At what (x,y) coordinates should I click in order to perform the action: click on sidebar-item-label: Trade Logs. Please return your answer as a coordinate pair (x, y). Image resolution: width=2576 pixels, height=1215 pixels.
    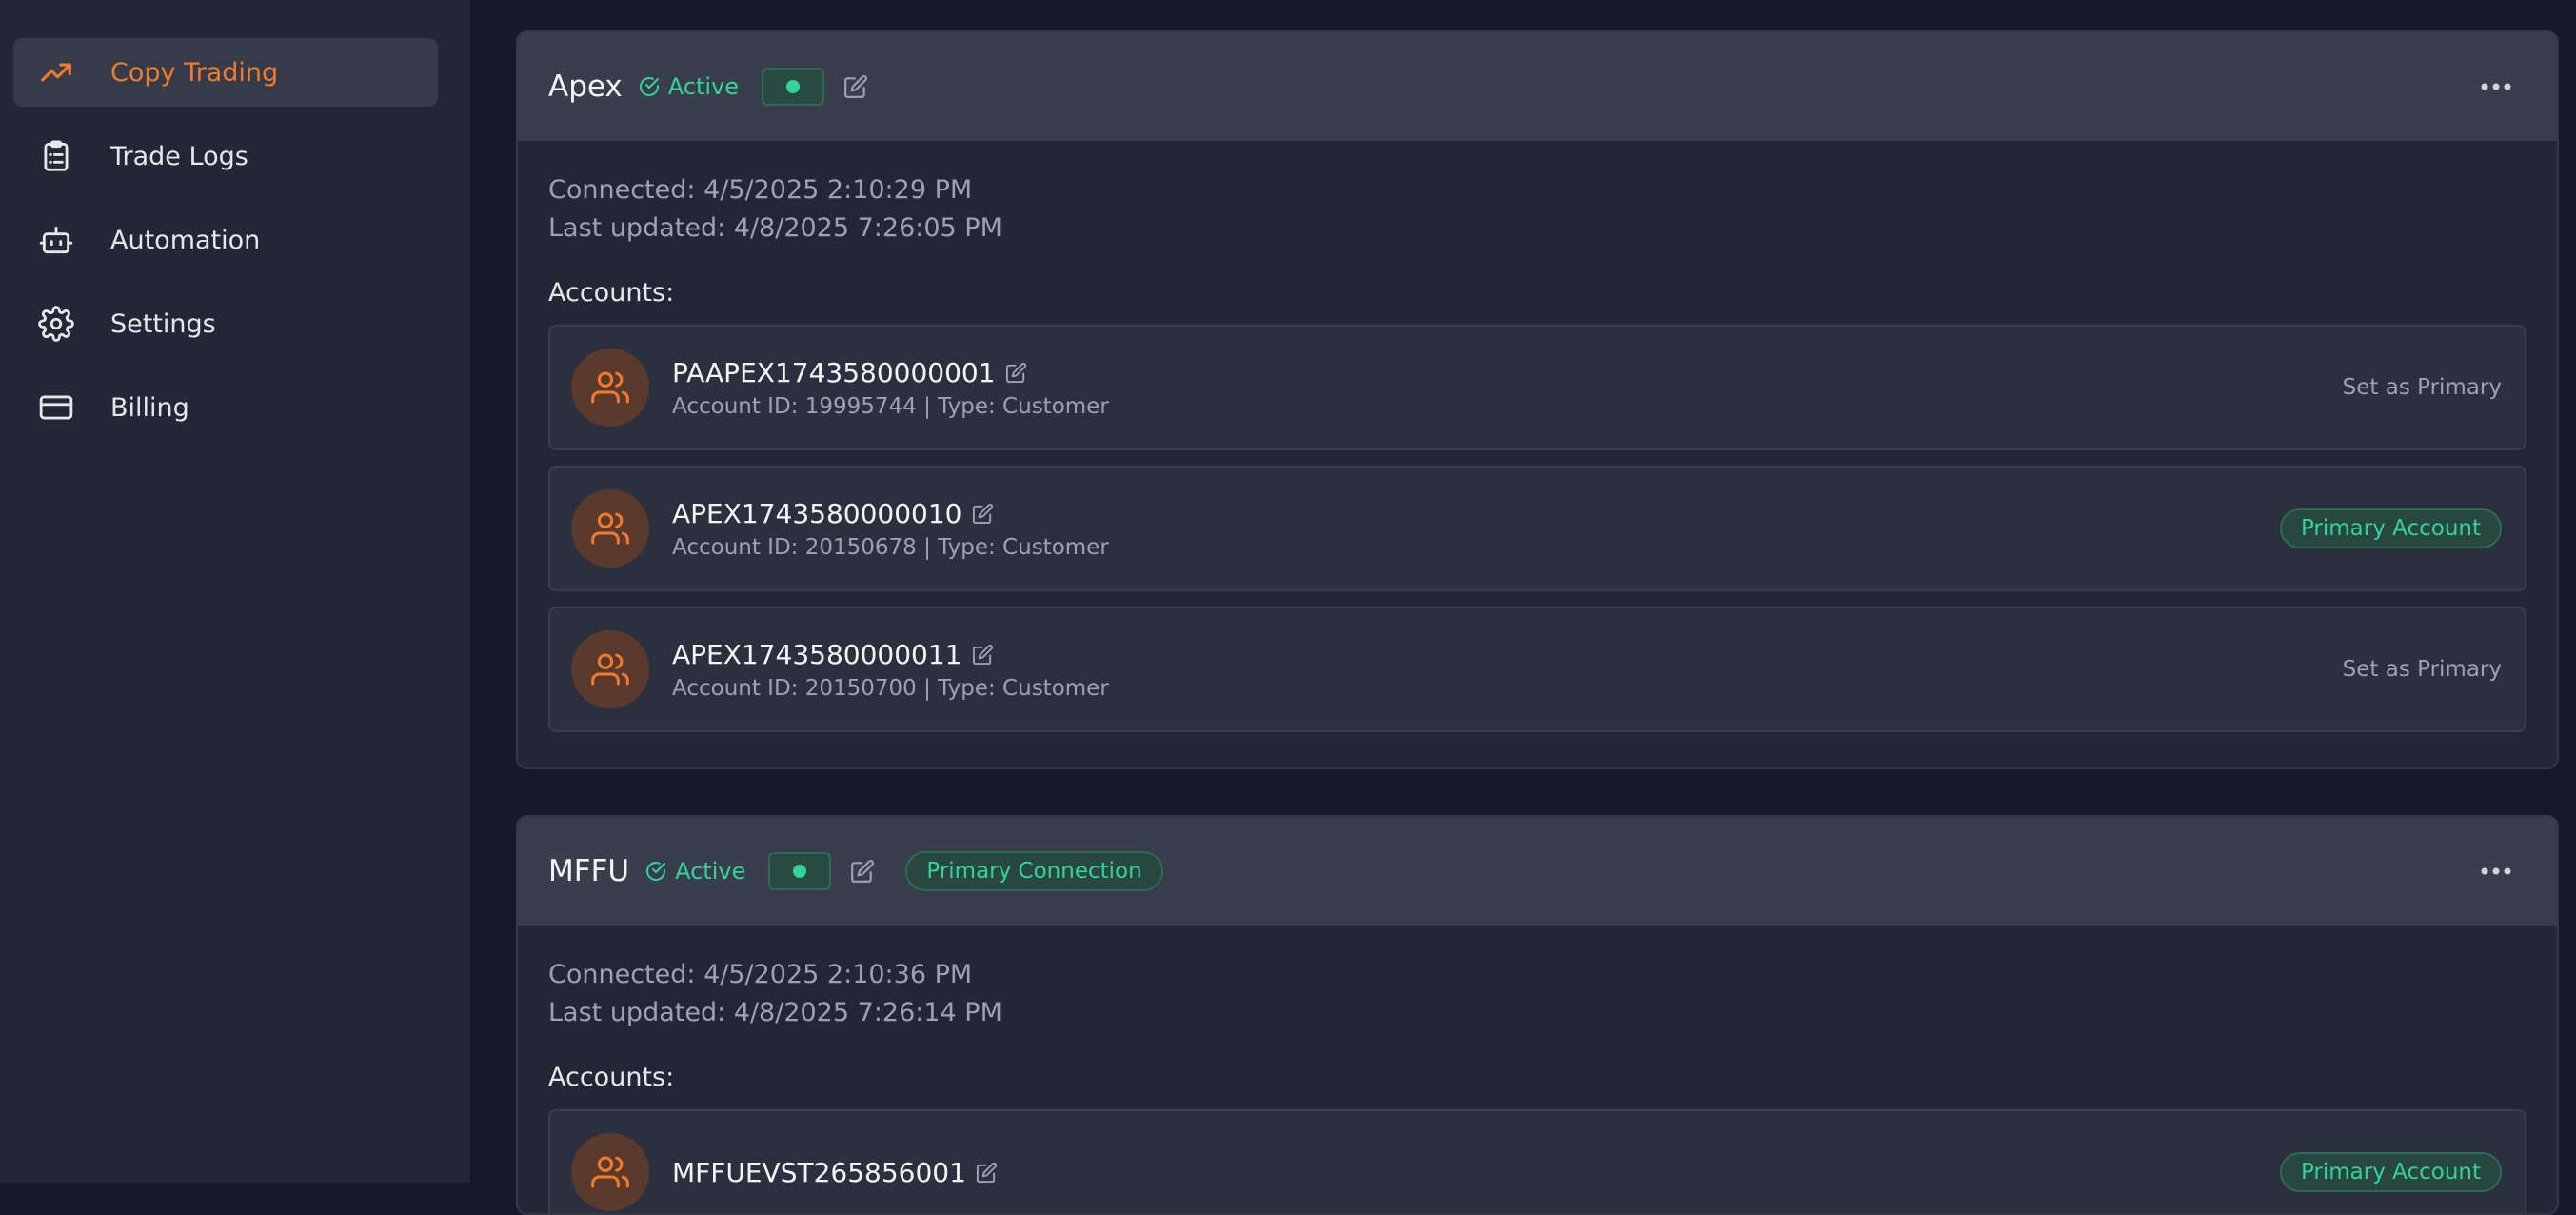
    Looking at the image, I should click on (179, 156).